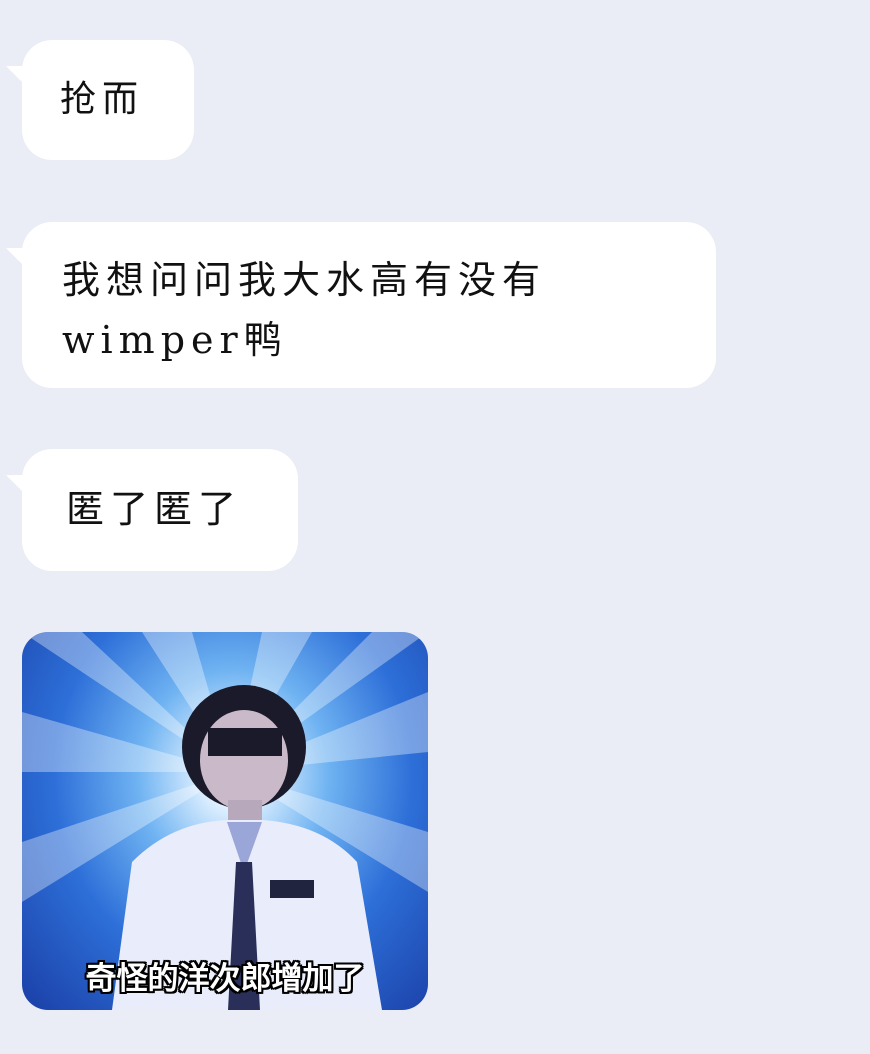 This screenshot has width=870, height=1054. I want to click on message-text-1: 抢而, so click(102, 99).